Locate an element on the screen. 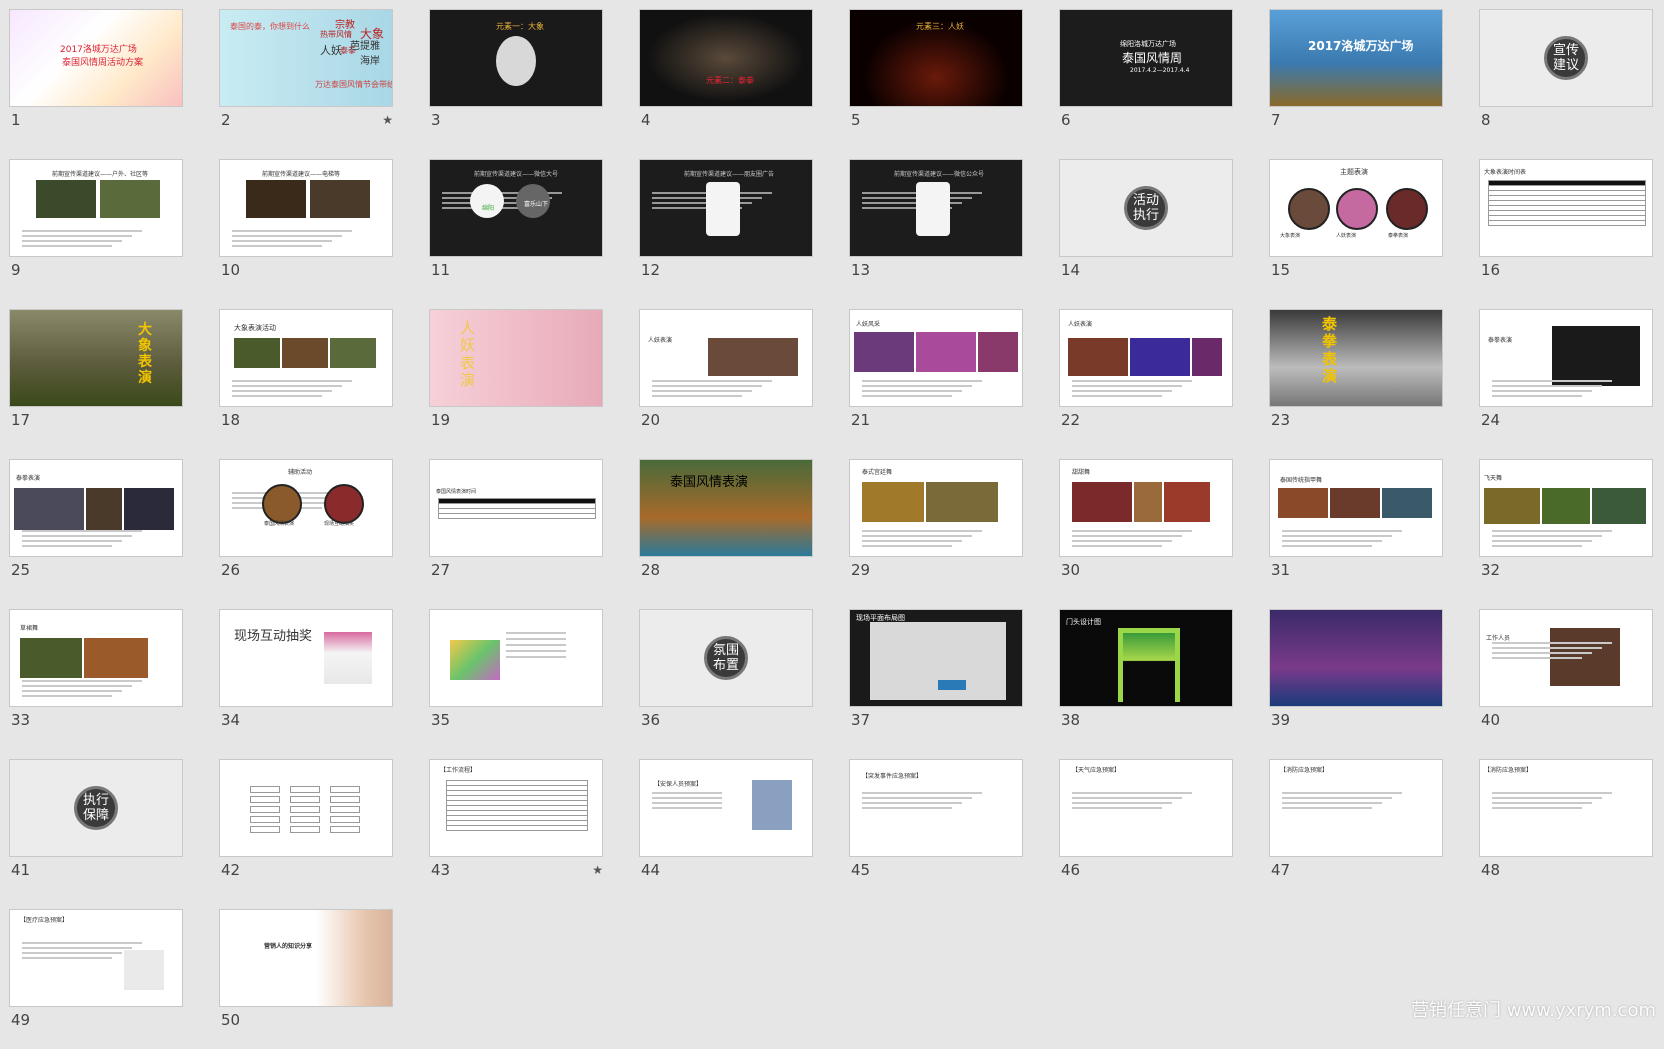 The height and width of the screenshot is (1049, 1664). slide-preview: 主题表演 大象表演 人妖表演 泰拳表演 is located at coordinates (1356, 208).